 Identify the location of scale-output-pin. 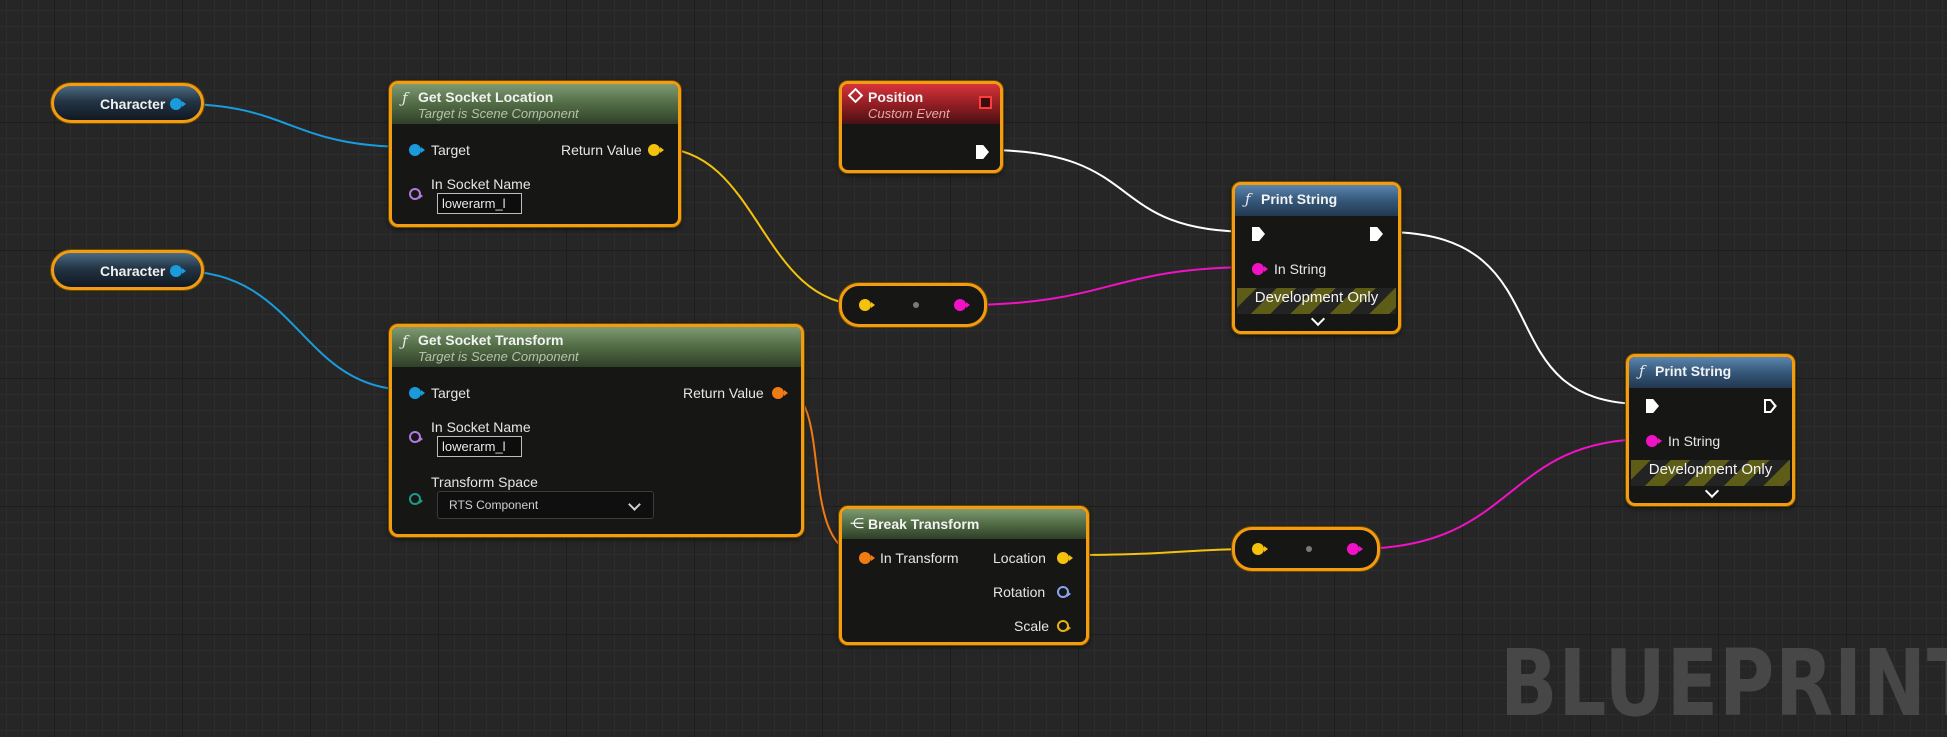
(1064, 626).